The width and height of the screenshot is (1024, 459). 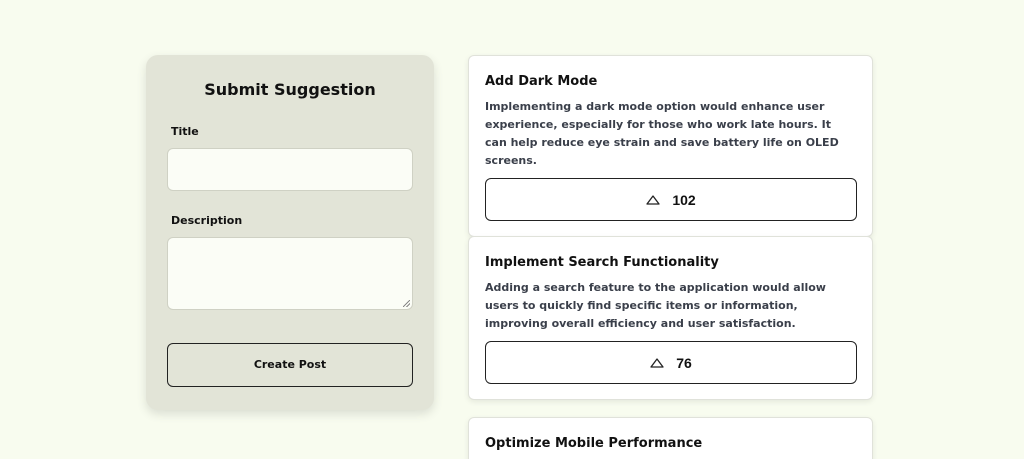 I want to click on description-textarea, so click(x=290, y=273).